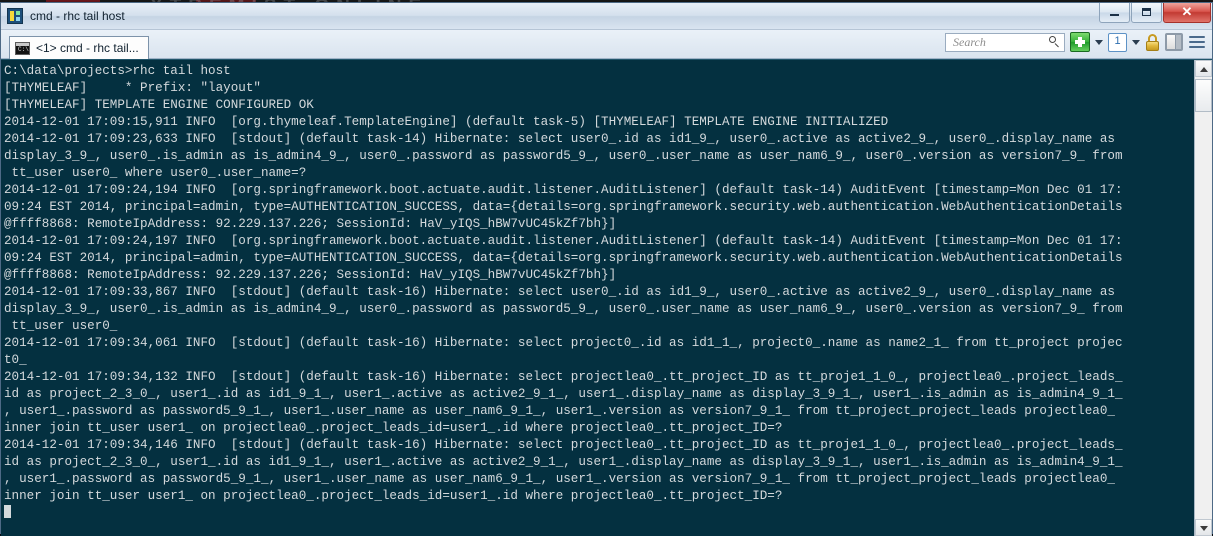  What do you see at coordinates (155, 173) in the screenshot?
I see `console-line: tt_user user0_ where user0_.user_name=?` at bounding box center [155, 173].